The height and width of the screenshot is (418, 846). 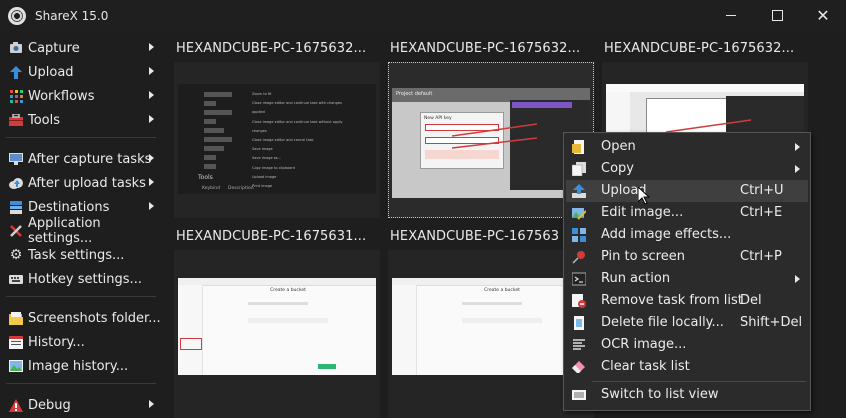 I want to click on sidebar-item-after-capture-tasks: After capture tasks, so click(x=81, y=159).